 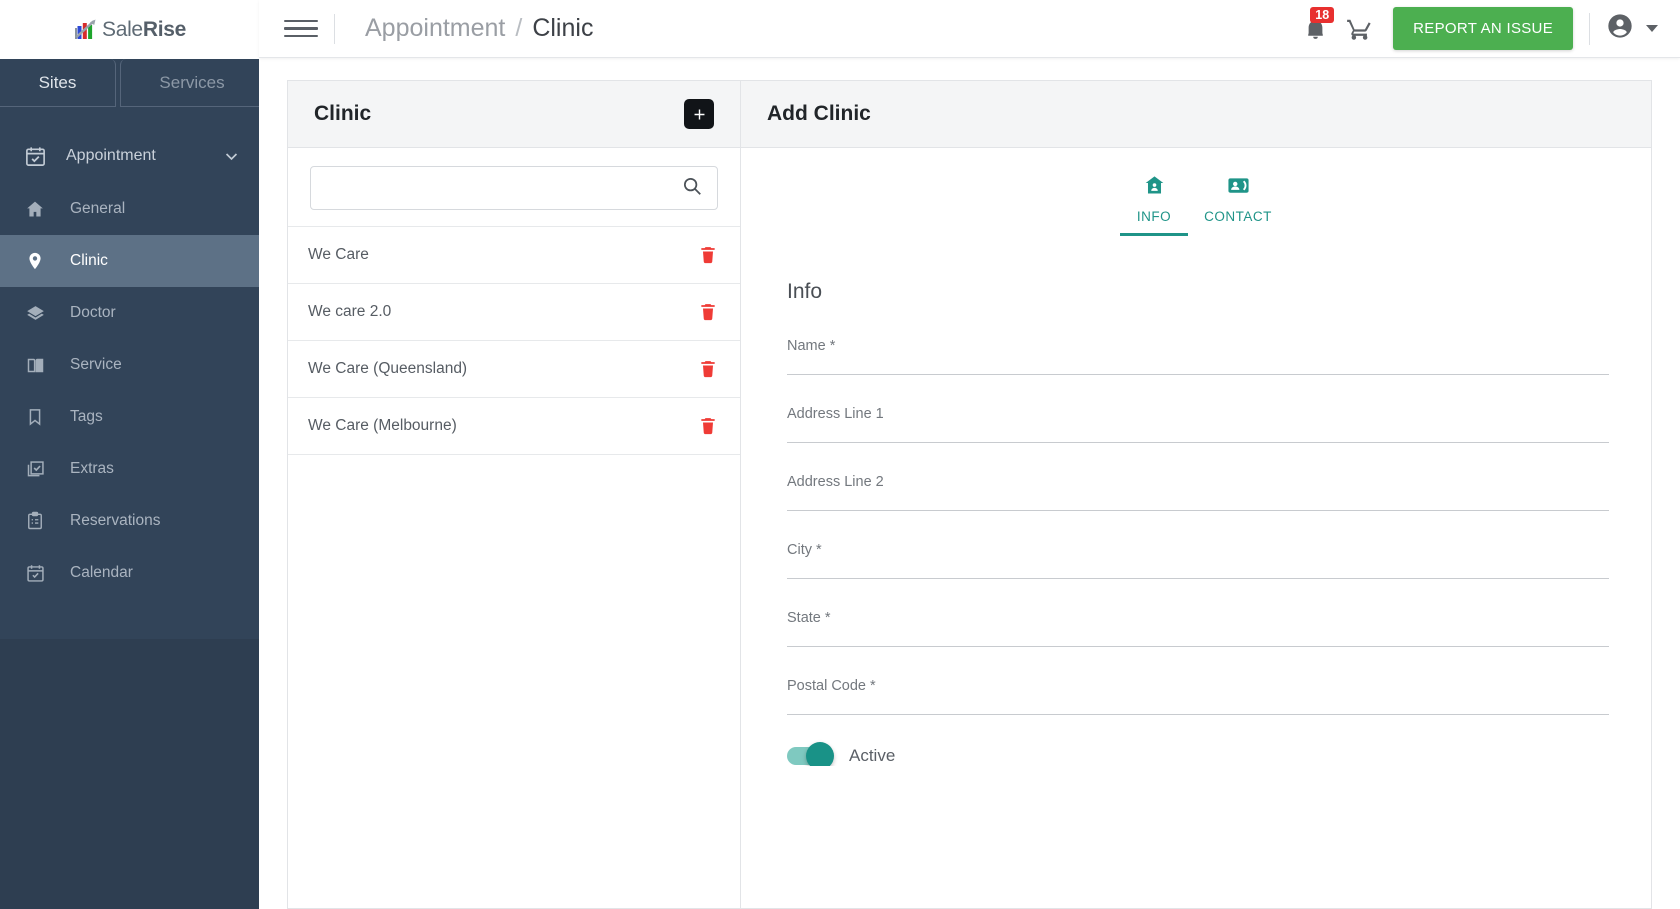 I want to click on breadcrumb-current: Clinic, so click(x=563, y=28).